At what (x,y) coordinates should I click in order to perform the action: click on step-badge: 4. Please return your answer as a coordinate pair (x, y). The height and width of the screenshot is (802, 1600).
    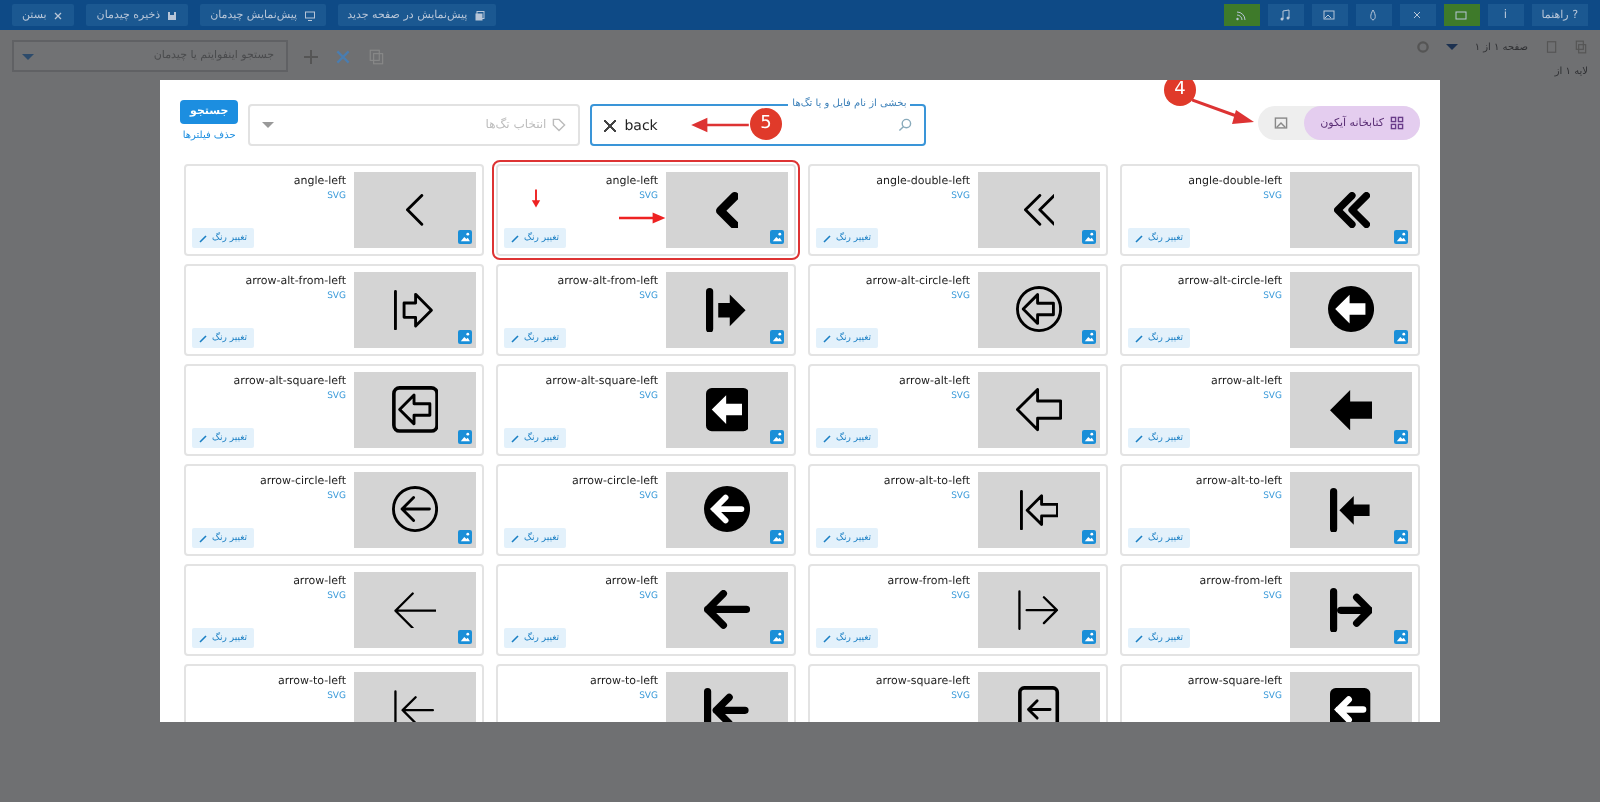
    Looking at the image, I should click on (1180, 93).